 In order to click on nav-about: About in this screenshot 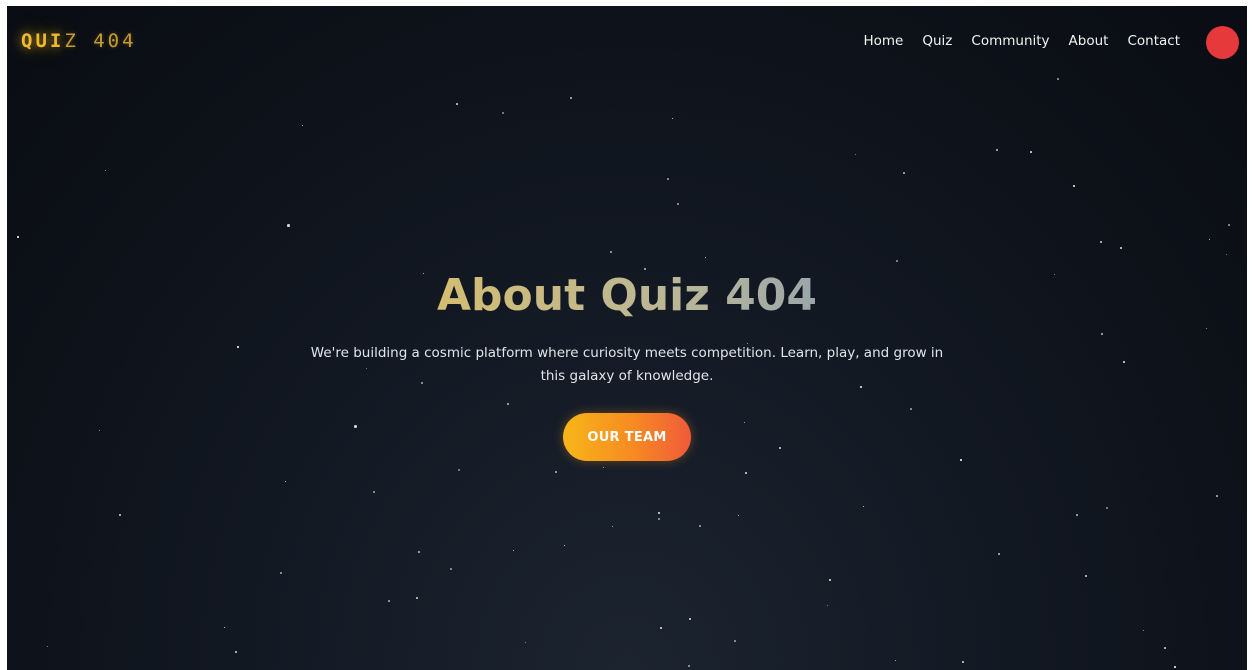, I will do `click(1089, 41)`.